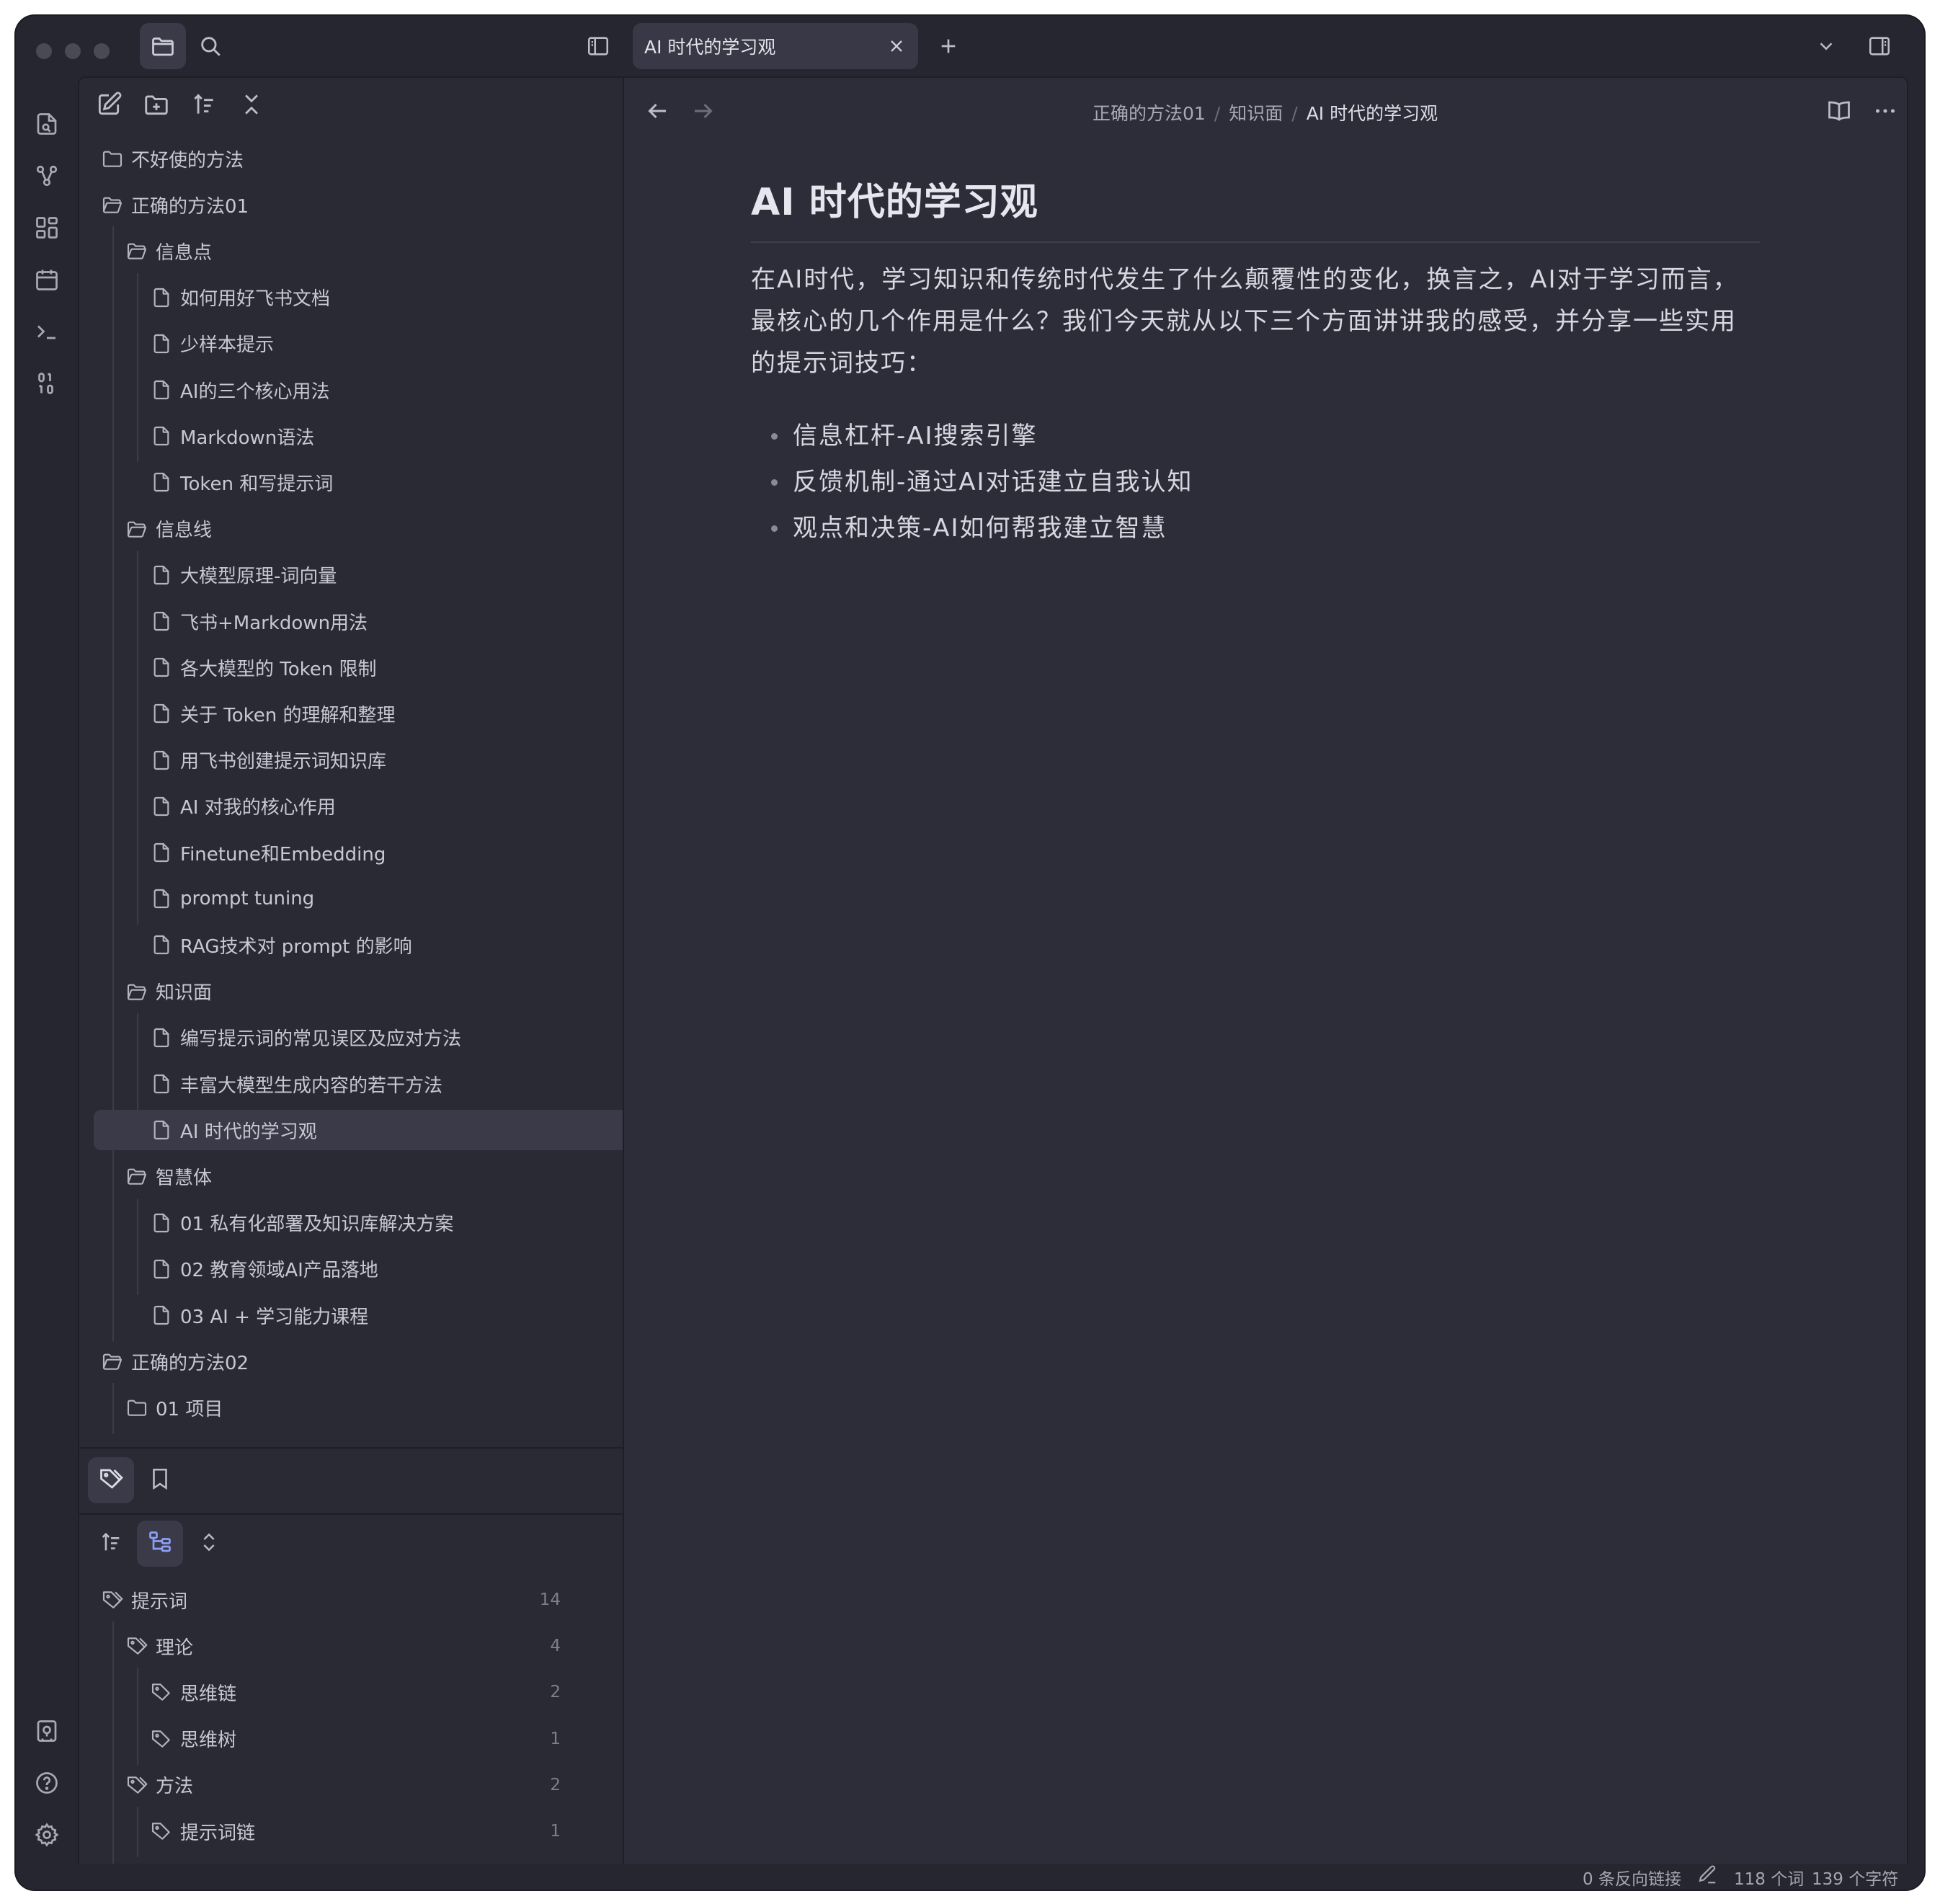  I want to click on reading-view-icon, so click(1839, 111).